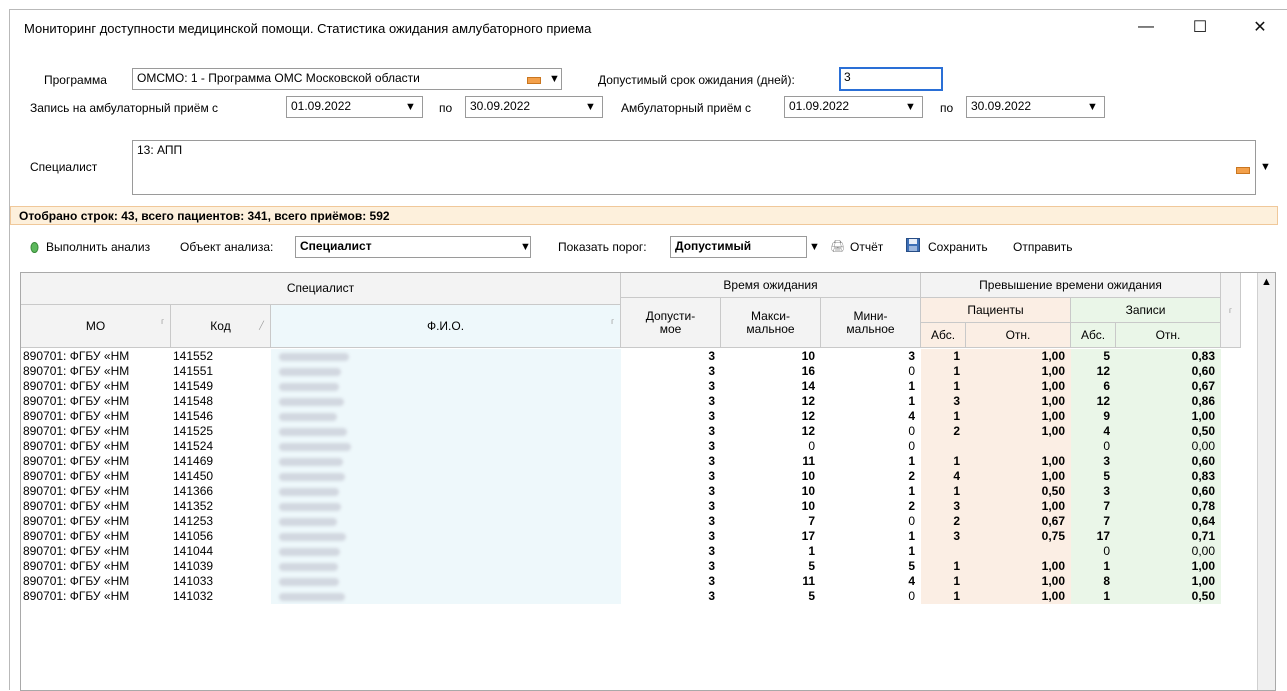 This screenshot has height=691, width=1287. I want to click on table-row: 890701: ФГБУ «НМ 141253 3 7 0 2 0,67 7 0,64, so click(631, 521).